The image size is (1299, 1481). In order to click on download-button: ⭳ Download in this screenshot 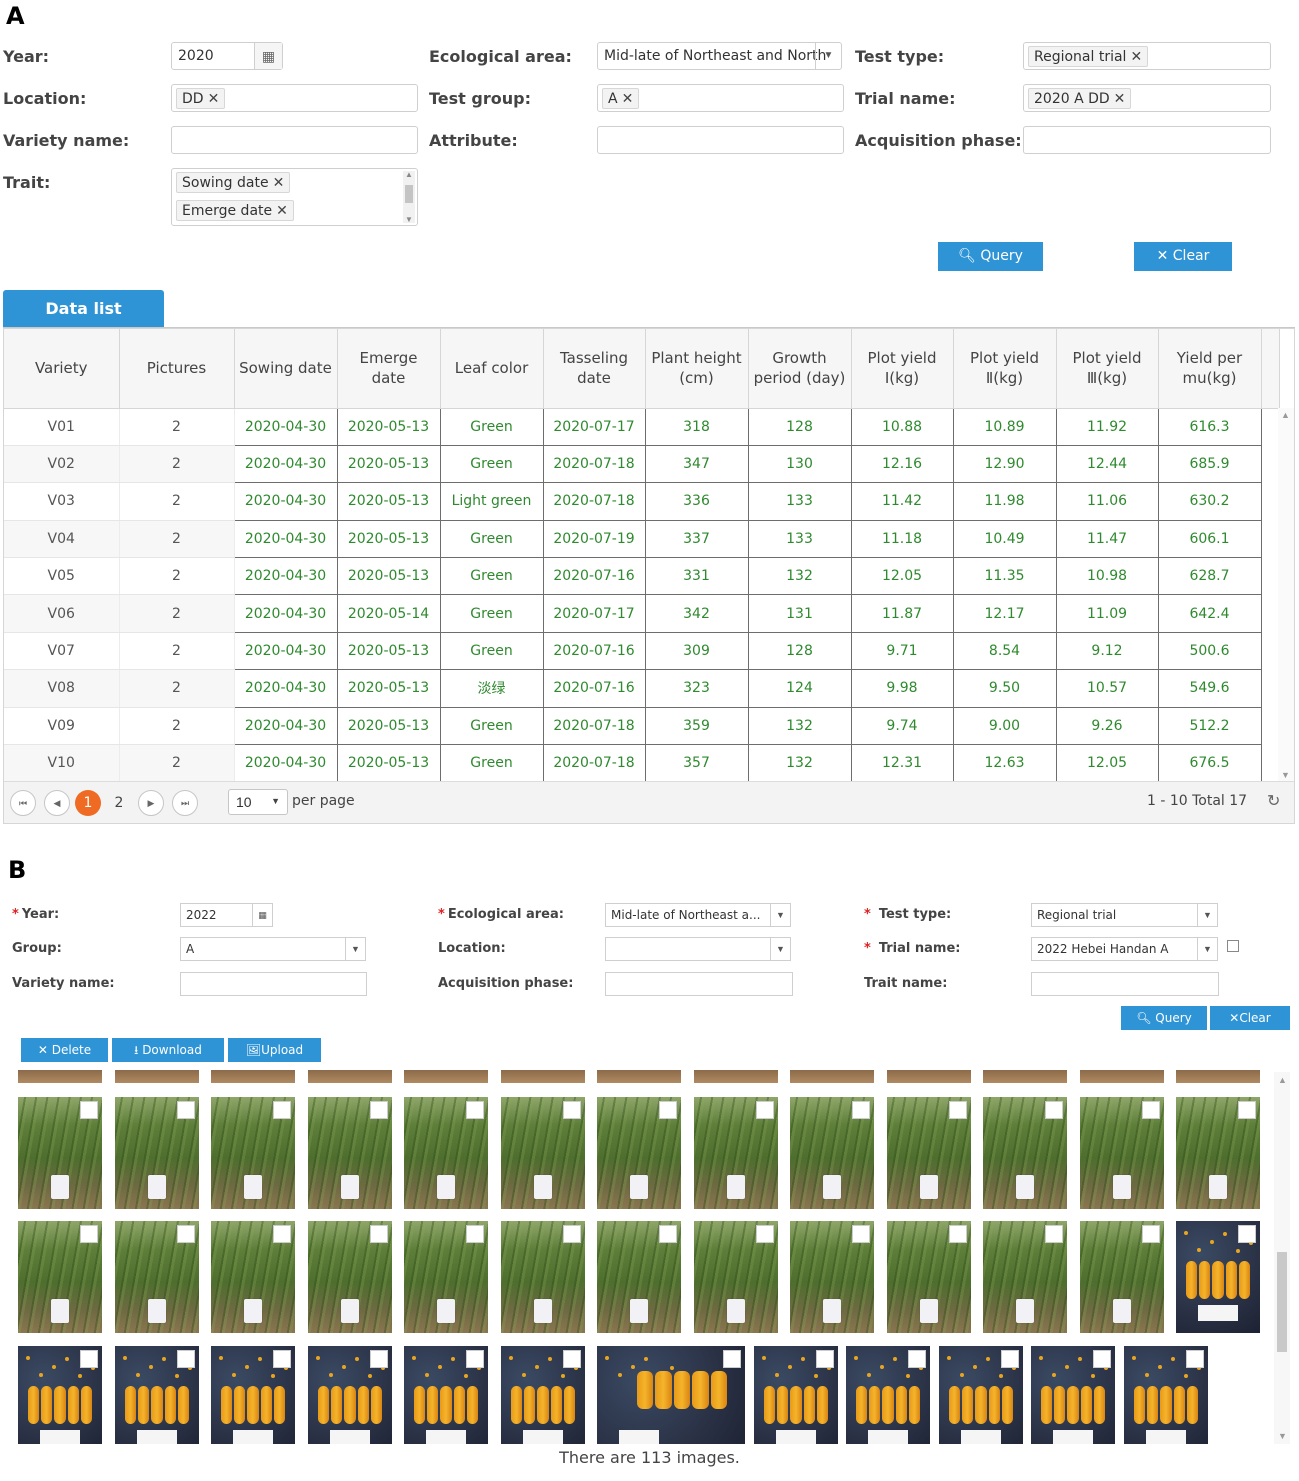, I will do `click(168, 1050)`.